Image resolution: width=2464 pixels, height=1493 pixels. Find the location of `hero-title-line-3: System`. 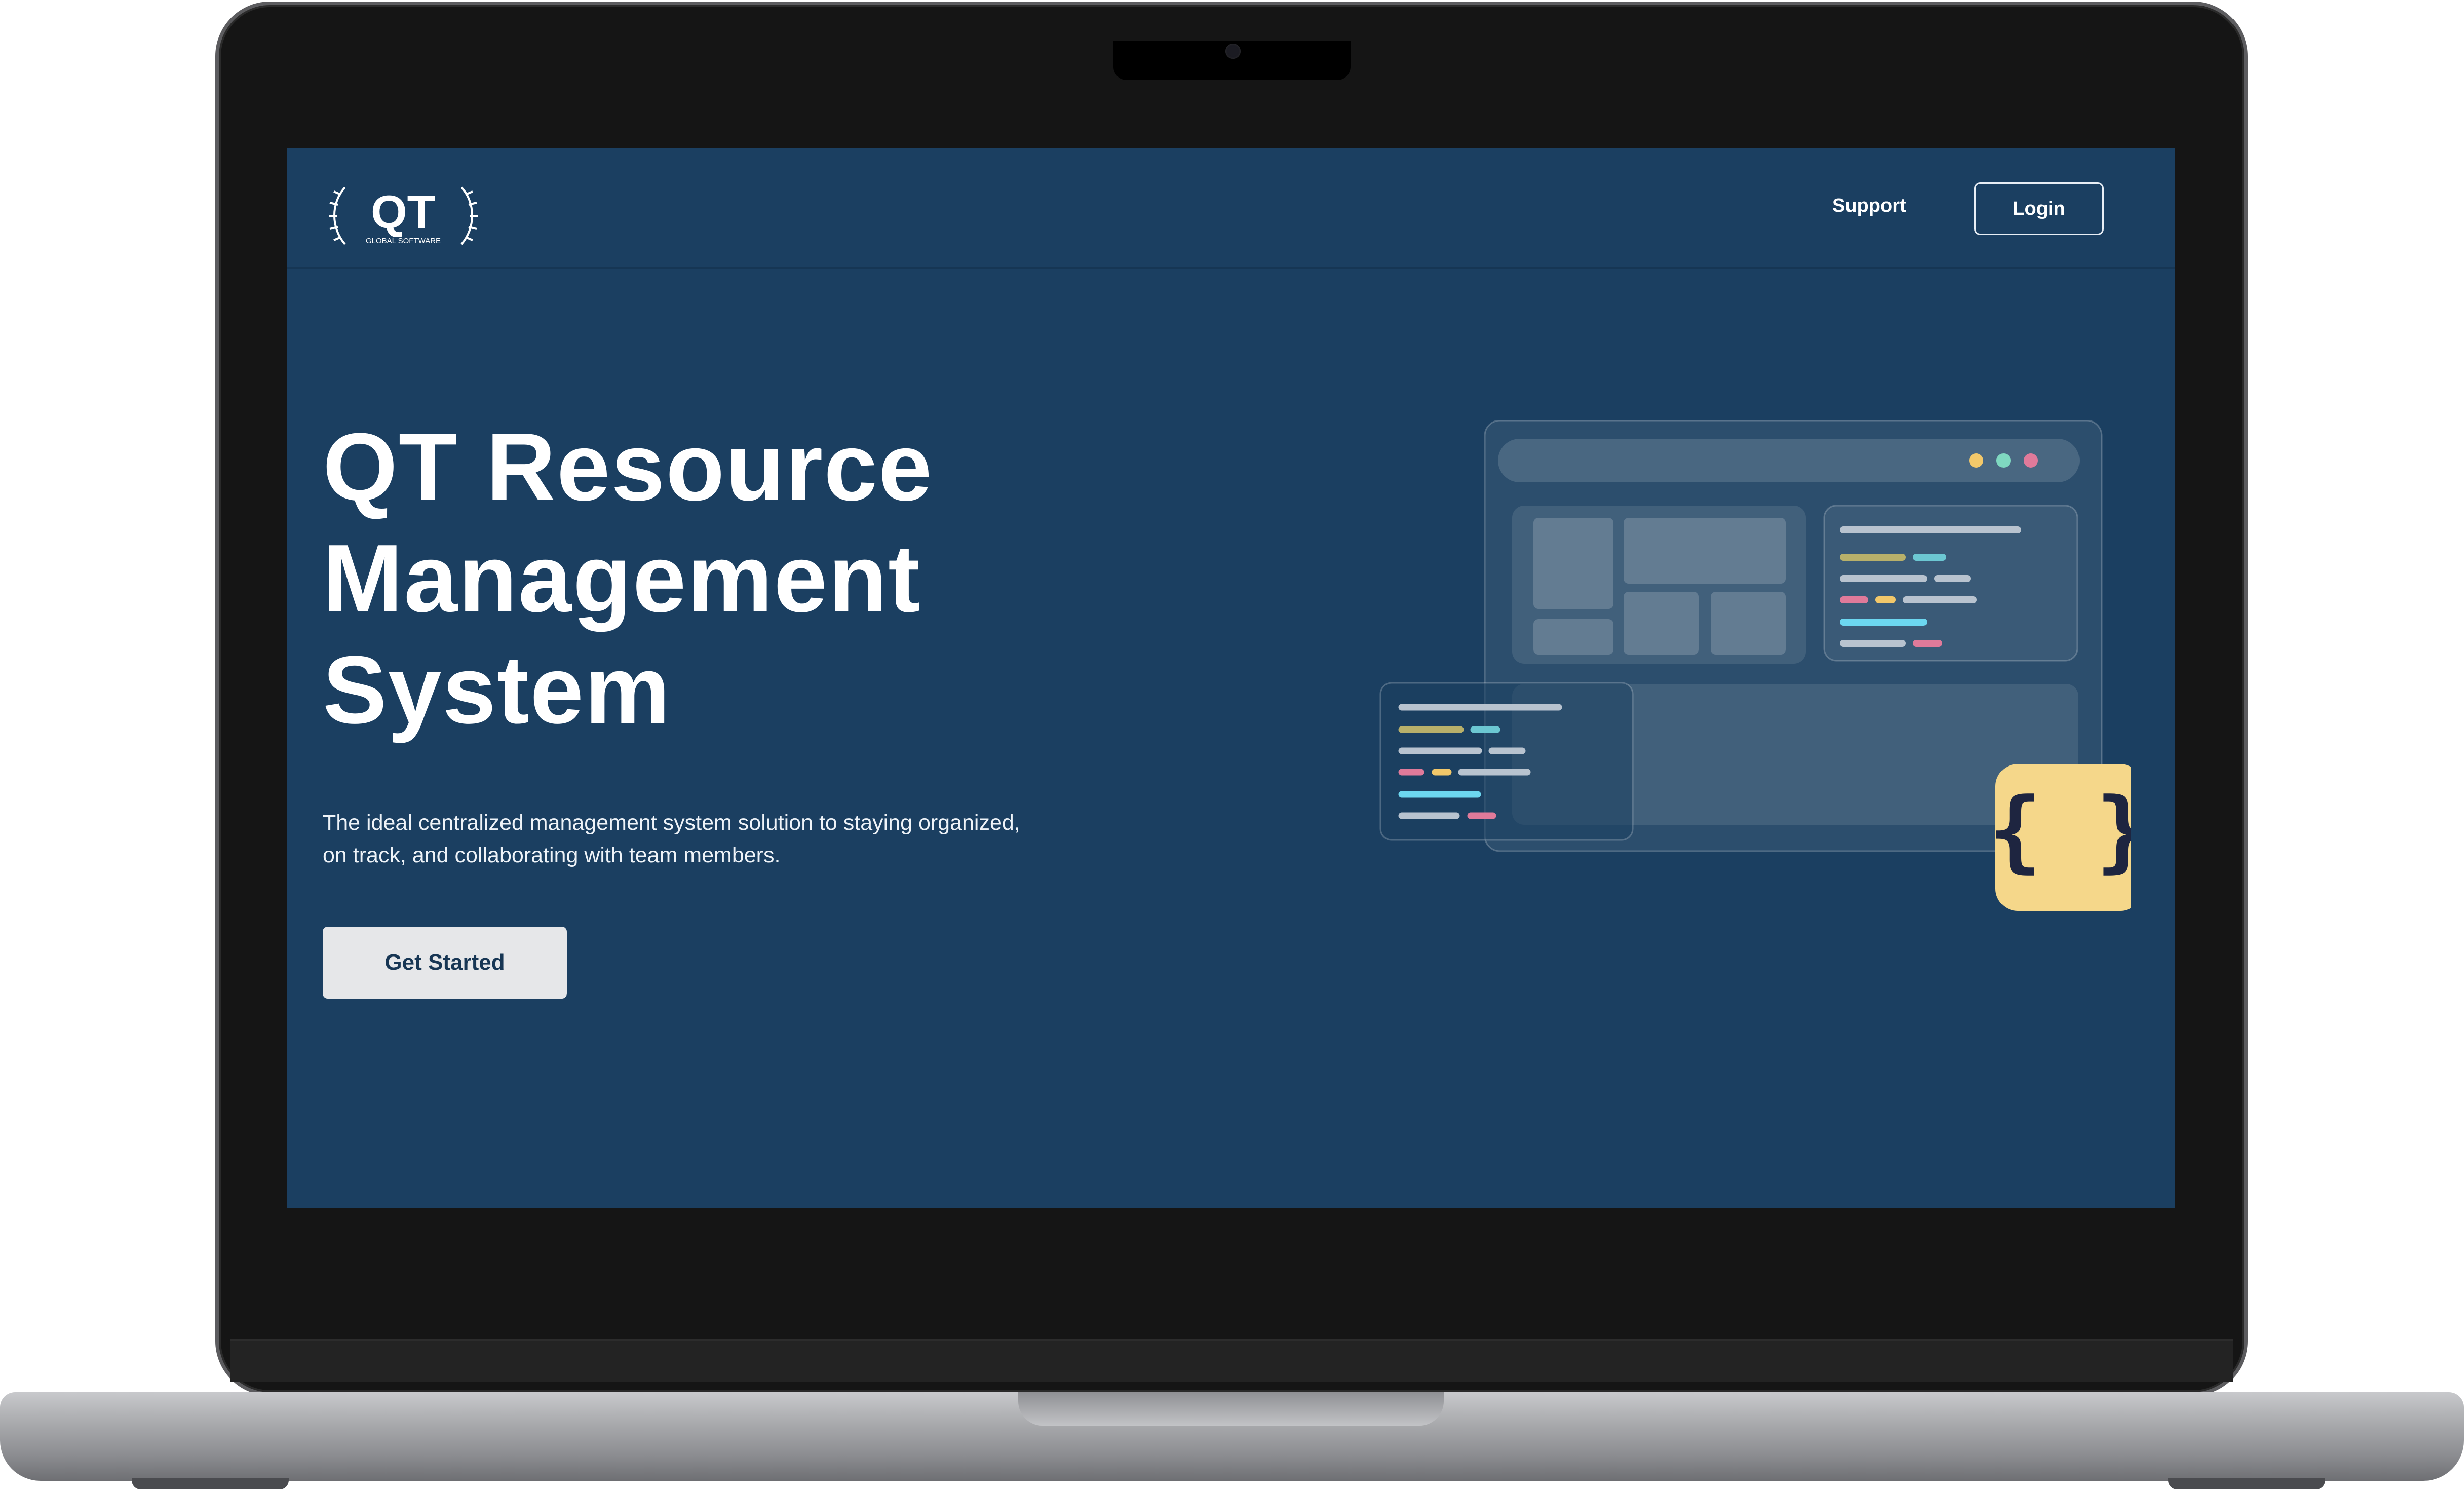

hero-title-line-3: System is located at coordinates (497, 690).